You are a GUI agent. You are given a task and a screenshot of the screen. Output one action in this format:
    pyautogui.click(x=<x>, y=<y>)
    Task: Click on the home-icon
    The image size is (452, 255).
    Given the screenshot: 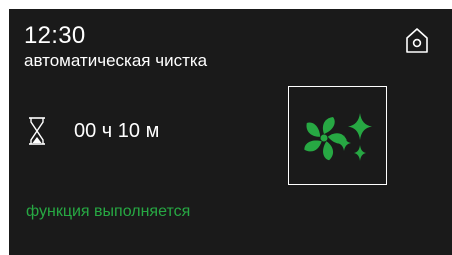 What is the action you would take?
    pyautogui.click(x=417, y=40)
    